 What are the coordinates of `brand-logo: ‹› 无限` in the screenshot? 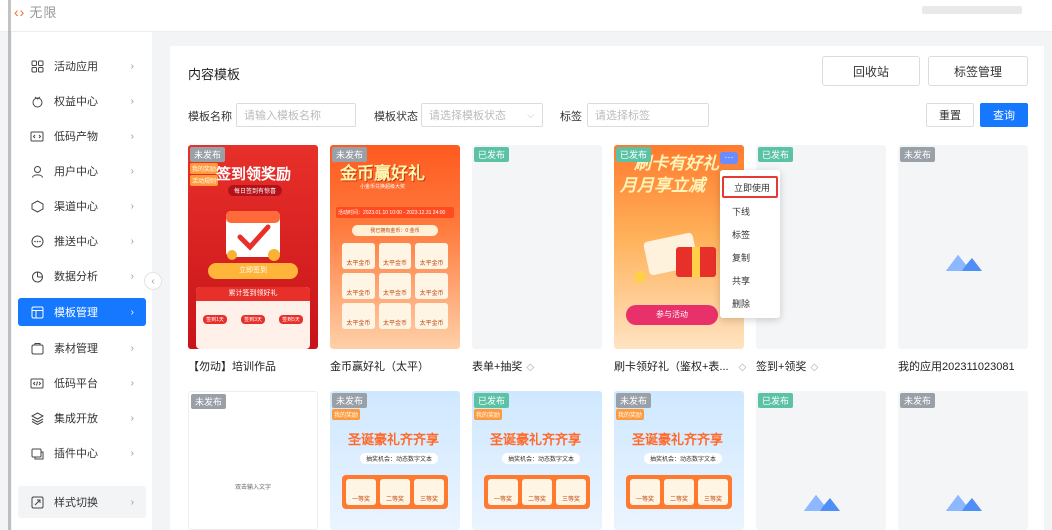 It's located at (35, 11).